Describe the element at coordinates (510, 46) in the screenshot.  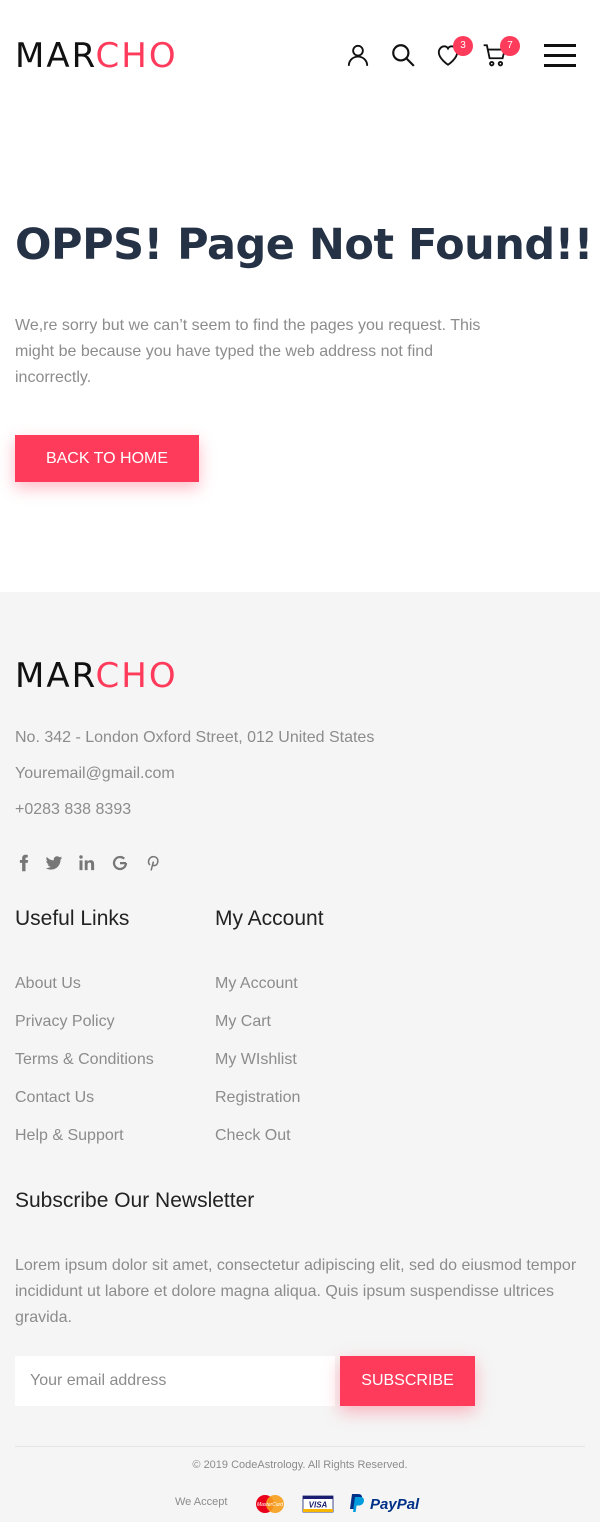
I see `cart-count-badge: 7` at that location.